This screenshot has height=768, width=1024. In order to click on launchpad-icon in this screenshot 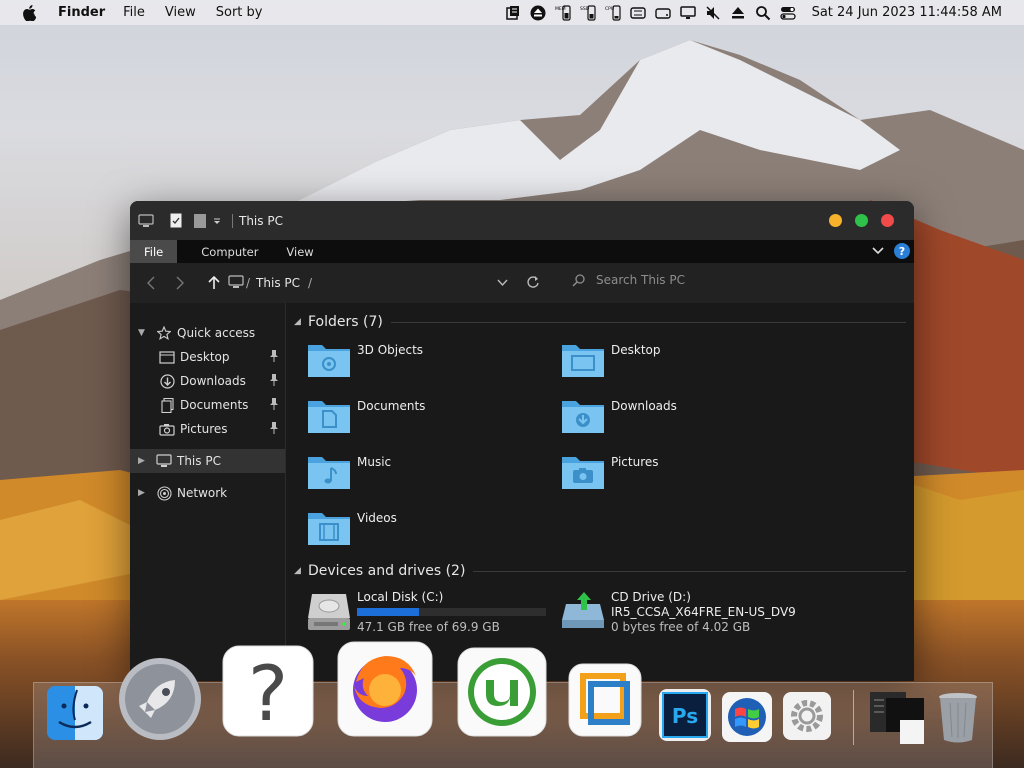, I will do `click(160, 699)`.